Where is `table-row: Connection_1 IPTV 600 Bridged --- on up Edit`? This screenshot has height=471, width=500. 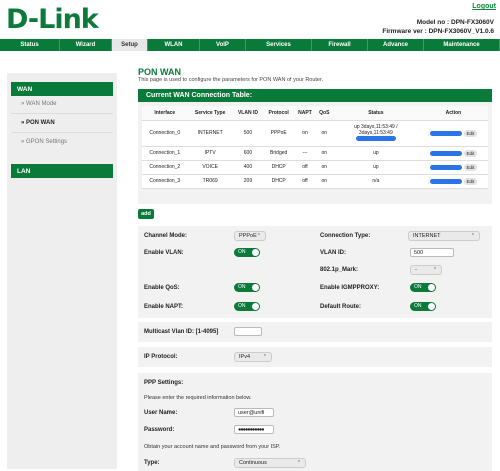 table-row: Connection_1 IPTV 600 Bridged --- on up Edit is located at coordinates (315, 153).